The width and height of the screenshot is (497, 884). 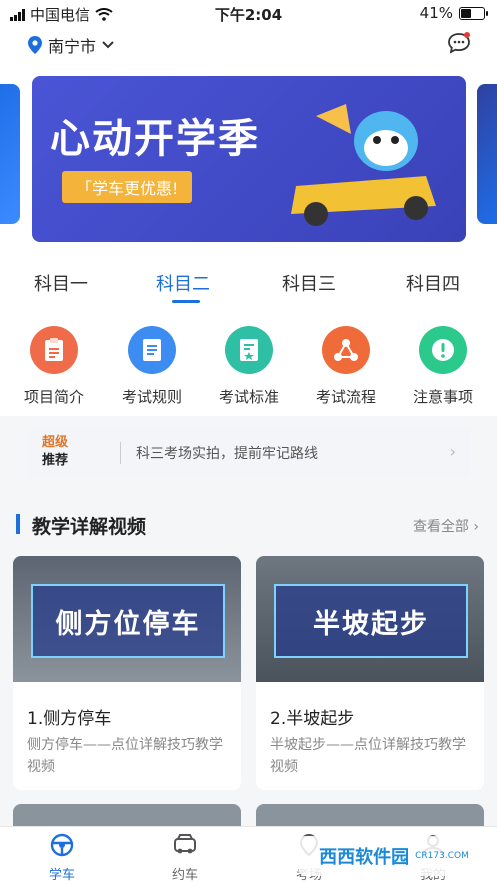 I want to click on battery-icon, so click(x=473, y=13).